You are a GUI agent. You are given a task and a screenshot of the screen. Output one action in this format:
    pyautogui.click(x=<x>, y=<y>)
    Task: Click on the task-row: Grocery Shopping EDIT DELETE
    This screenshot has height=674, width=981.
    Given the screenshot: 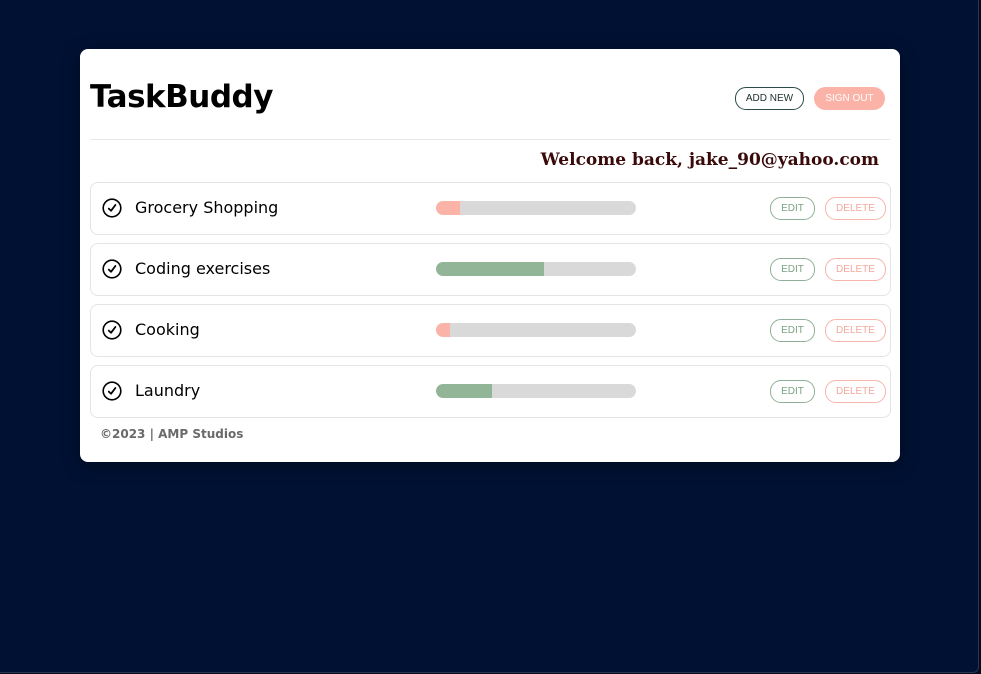 What is the action you would take?
    pyautogui.click(x=490, y=208)
    